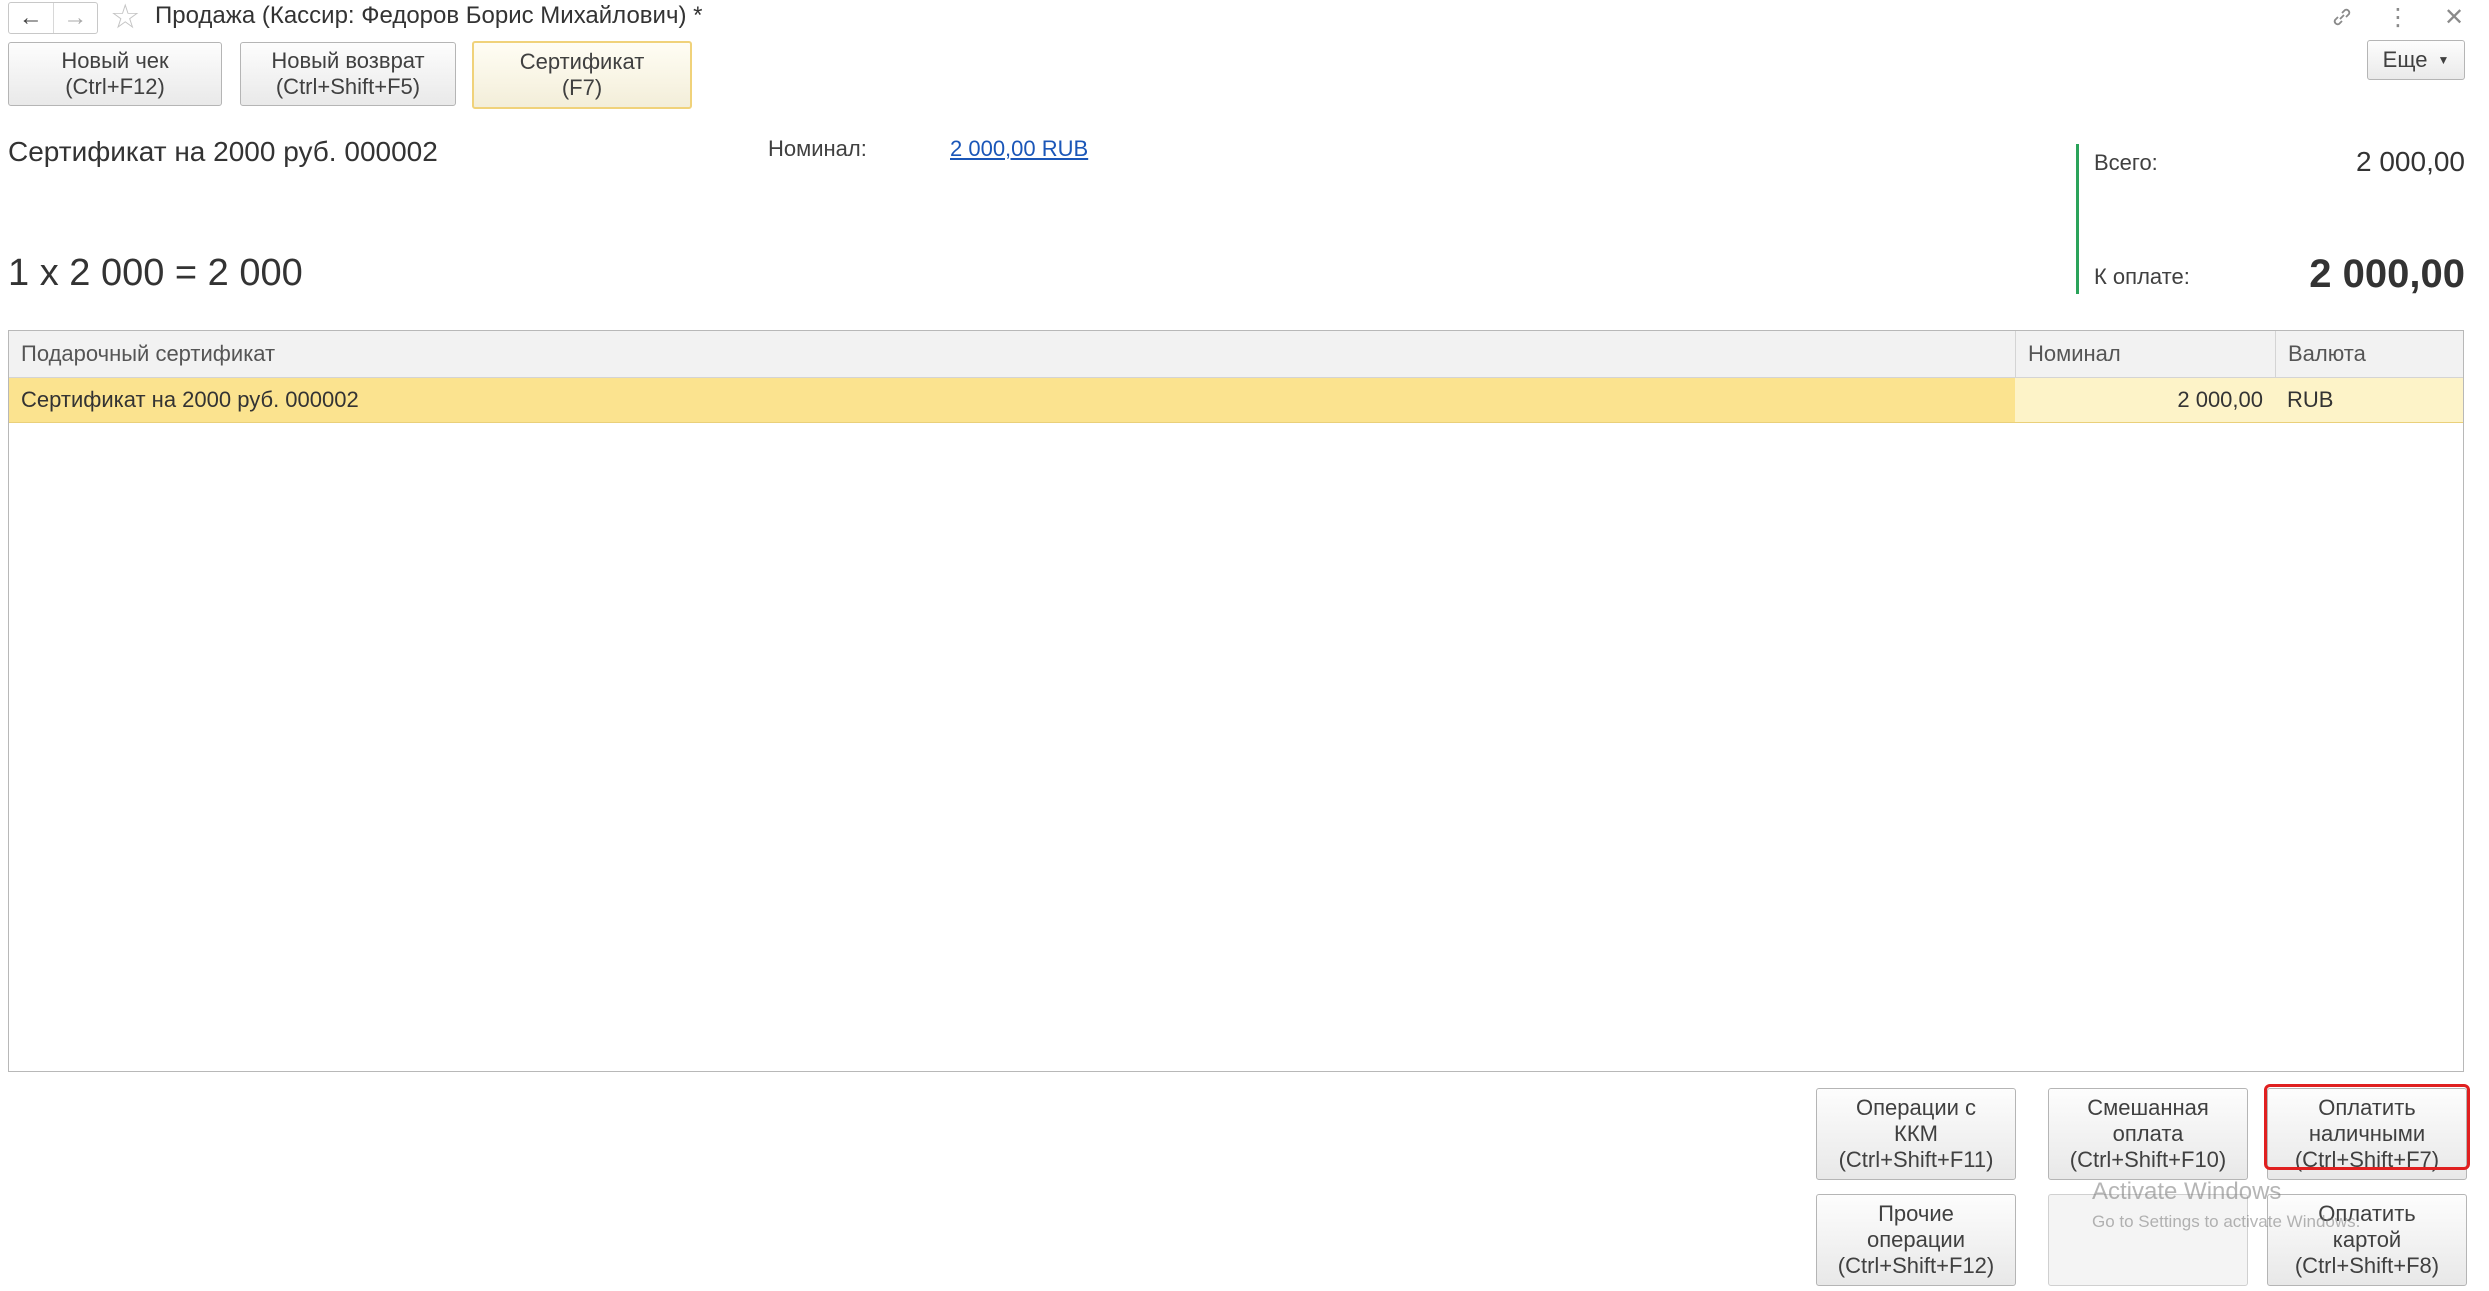 This screenshot has height=1291, width=2489. Describe the element at coordinates (1916, 1265) in the screenshot. I see `other-ops-shortcut: (Ctrl+Shift+F12)` at that location.